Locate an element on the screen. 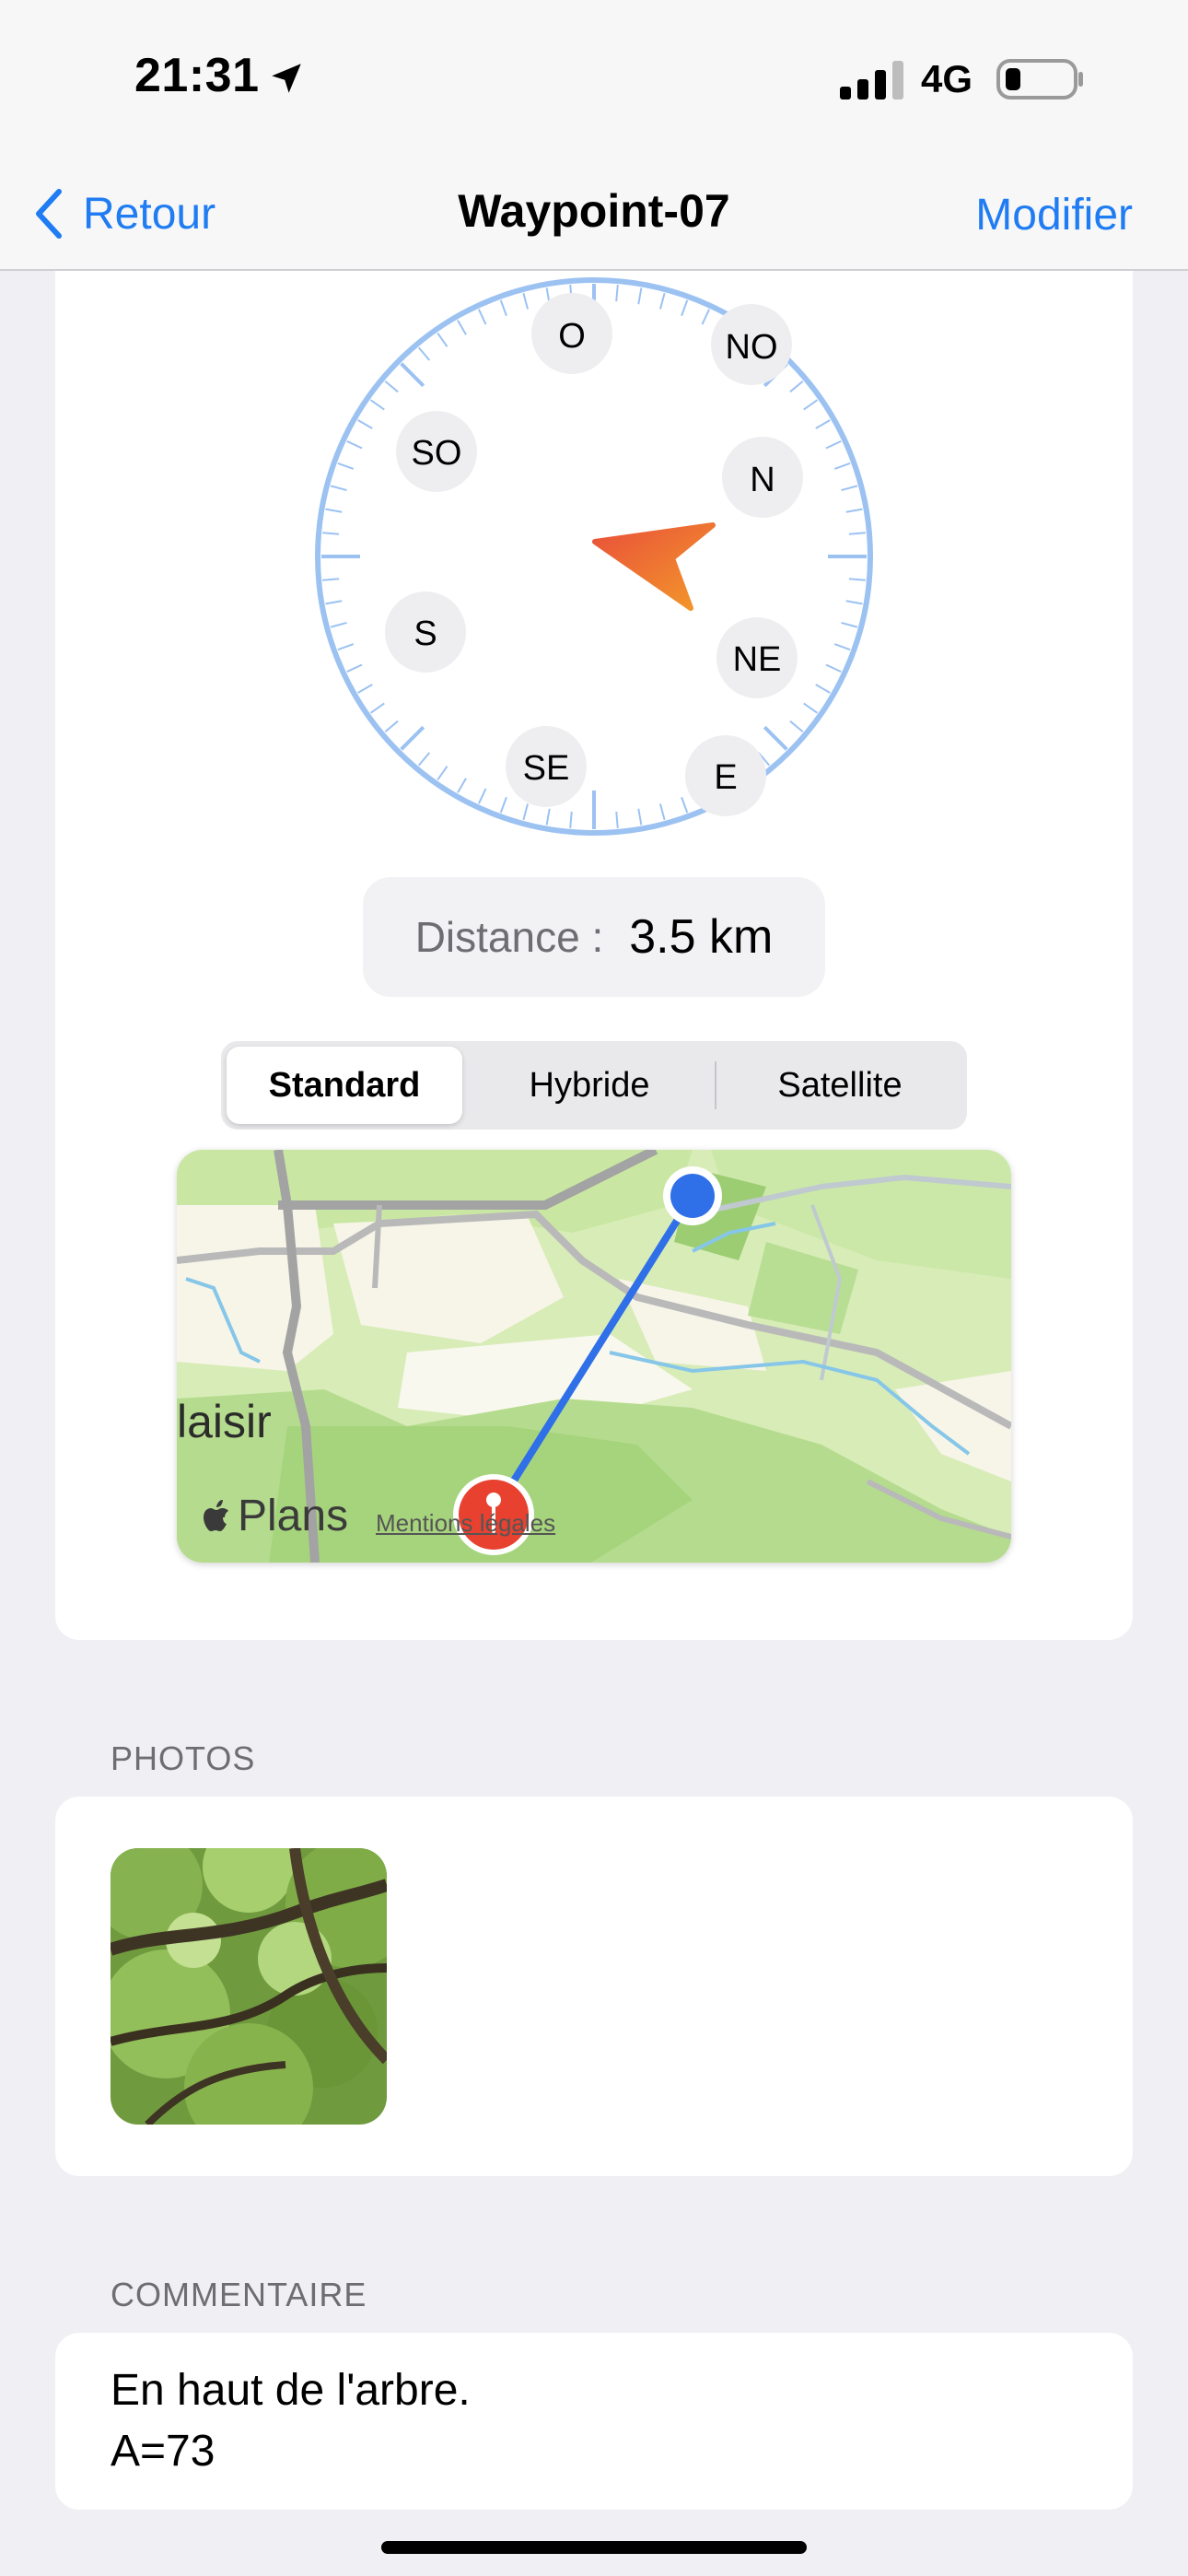 This screenshot has width=1188, height=2576. compass-label-e: E is located at coordinates (725, 775).